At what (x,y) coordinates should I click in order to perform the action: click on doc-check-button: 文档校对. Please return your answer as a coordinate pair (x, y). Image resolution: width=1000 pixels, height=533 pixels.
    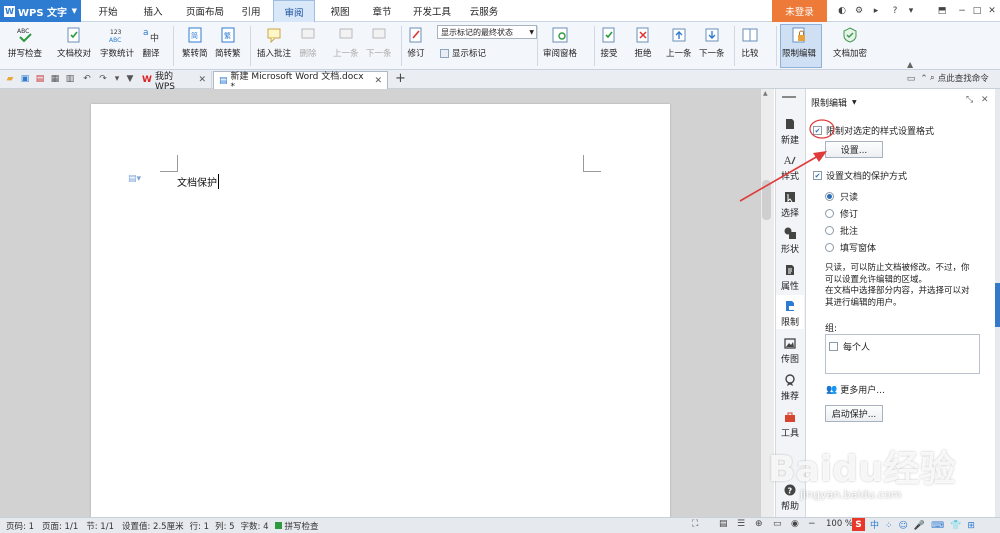
    Looking at the image, I should click on (74, 42).